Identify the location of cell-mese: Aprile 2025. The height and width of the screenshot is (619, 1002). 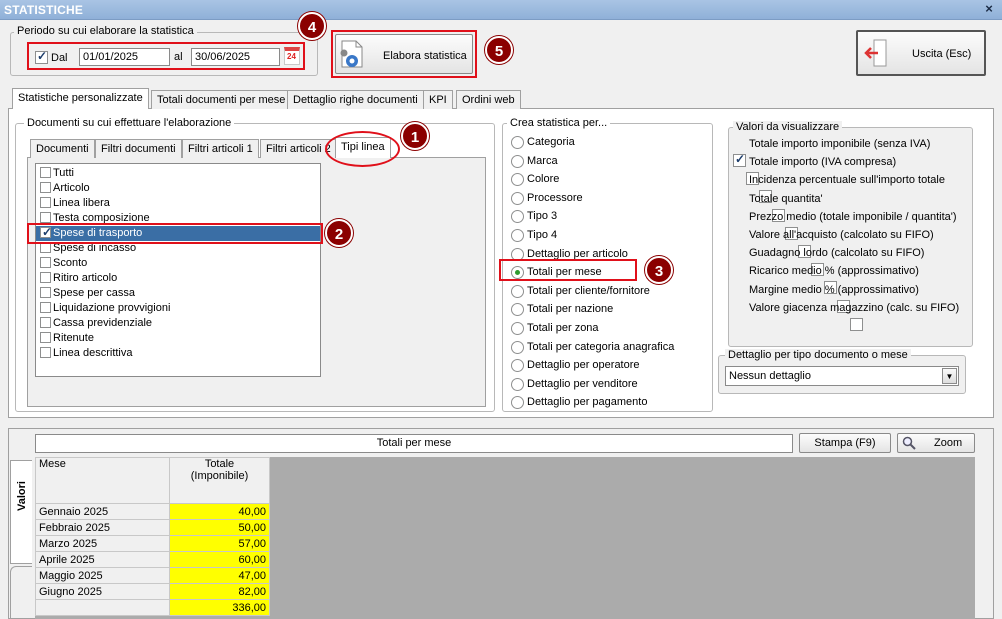
(102, 559).